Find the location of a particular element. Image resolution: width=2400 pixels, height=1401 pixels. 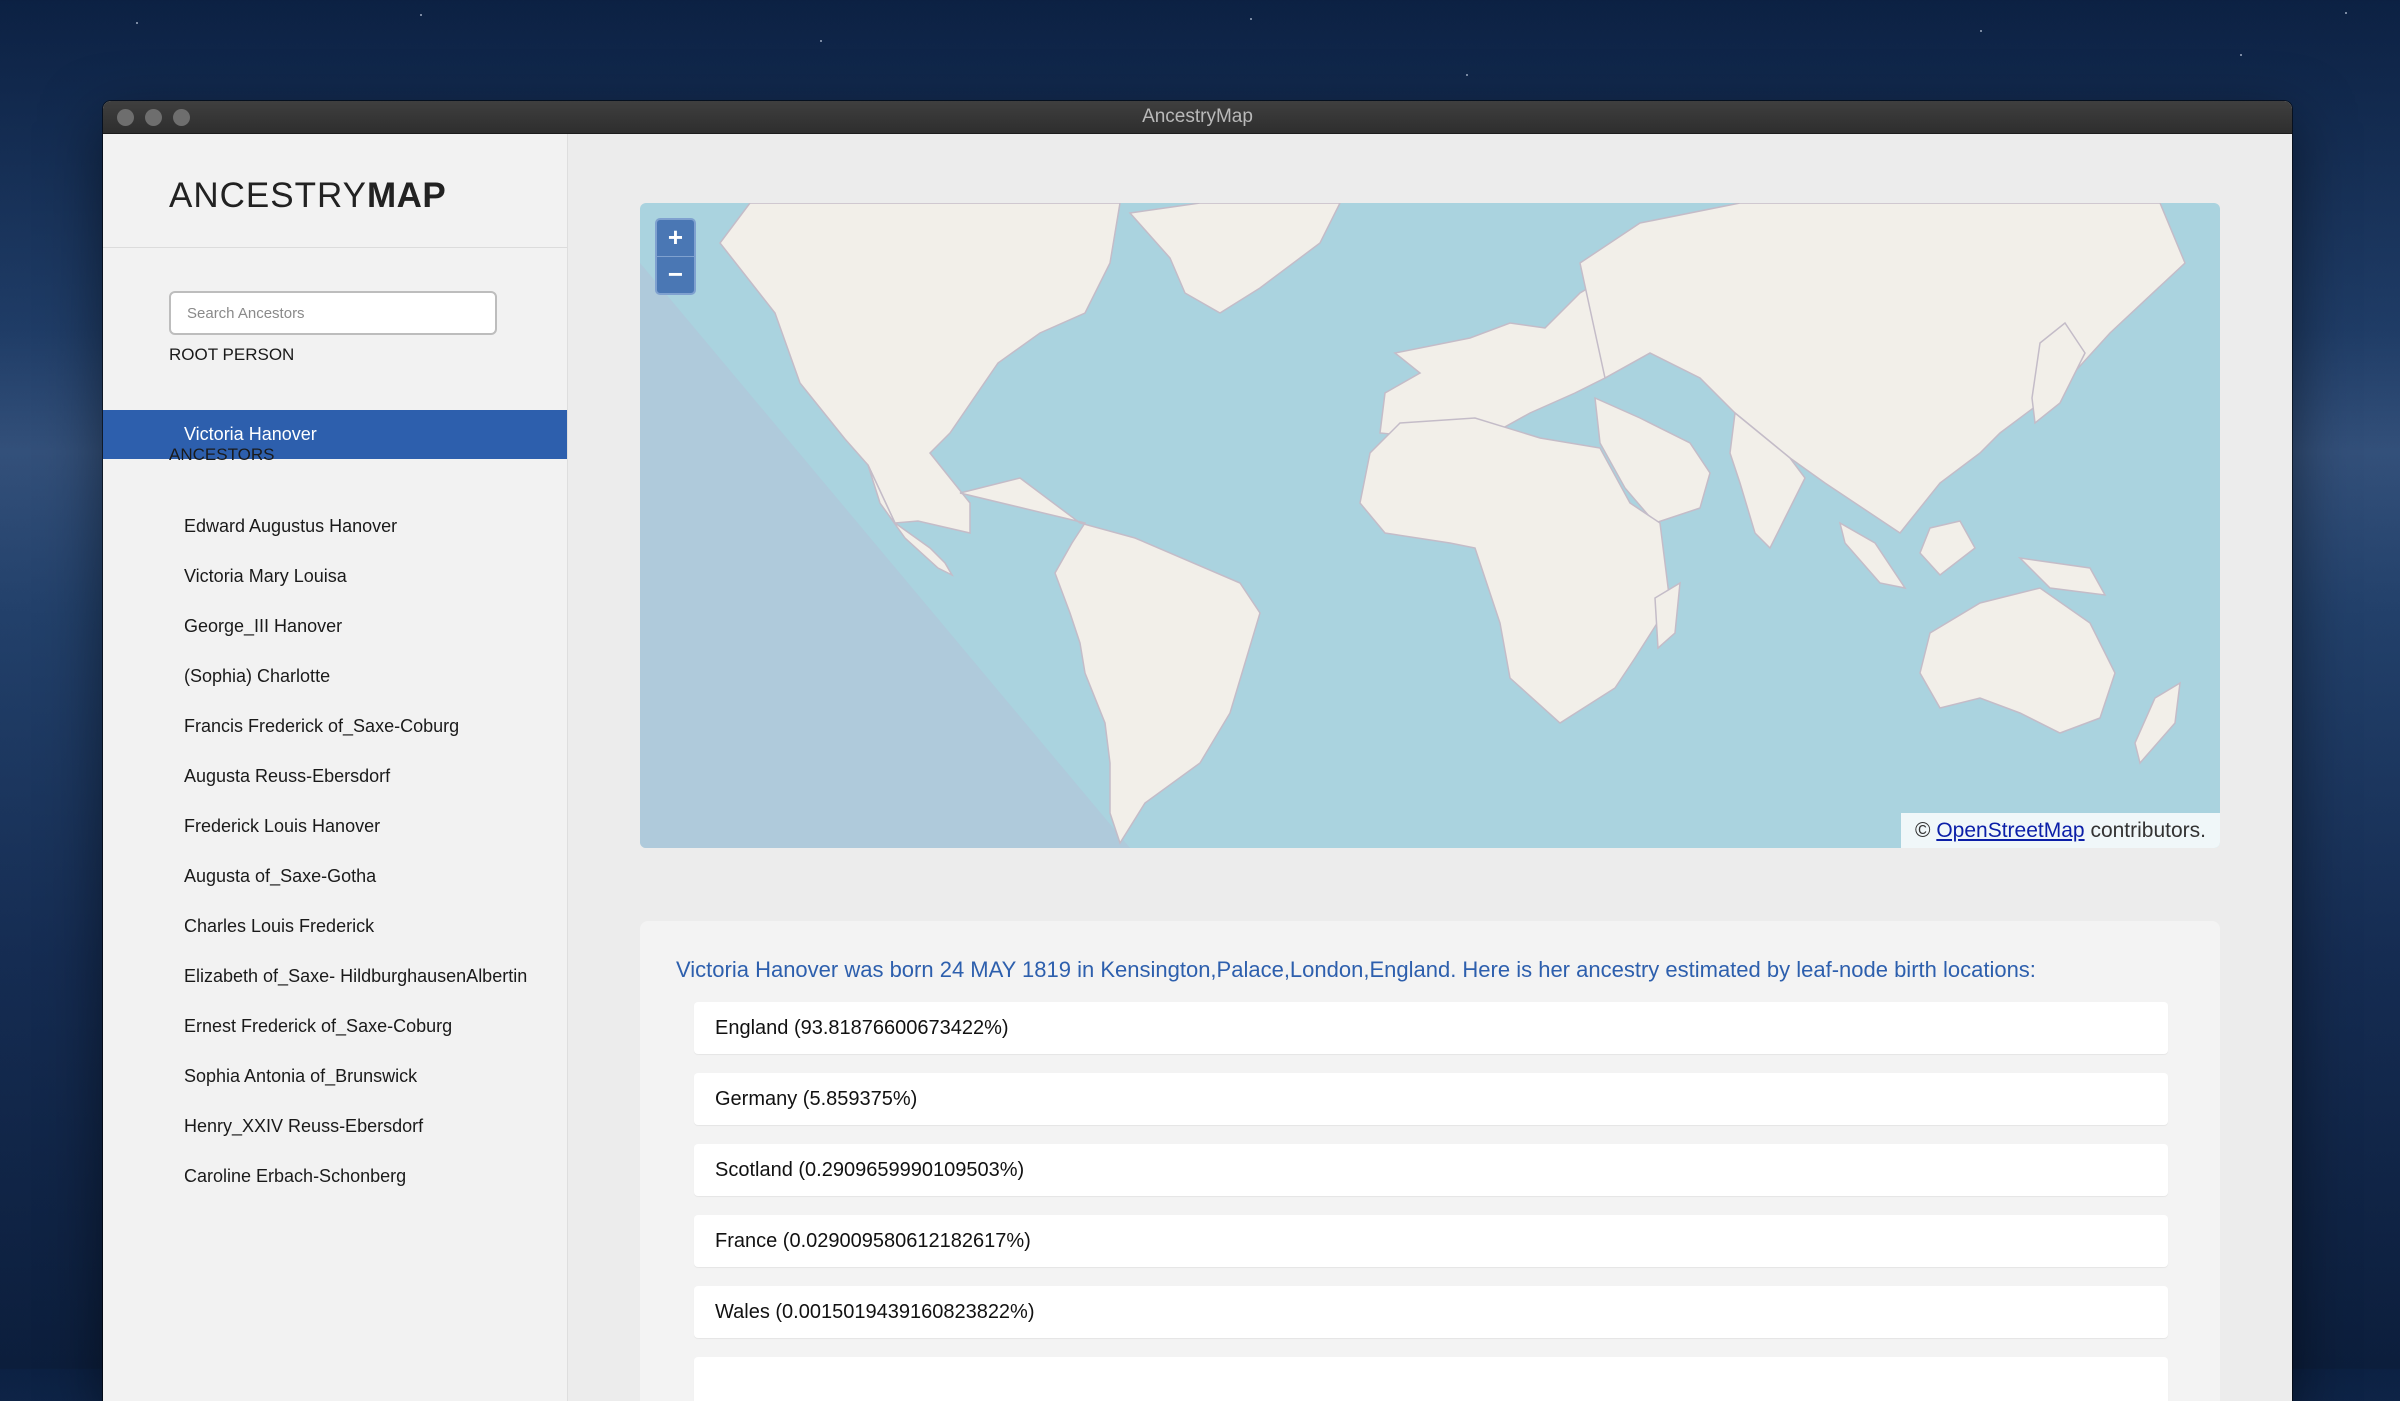

sumatra-landmass is located at coordinates (1872, 555).